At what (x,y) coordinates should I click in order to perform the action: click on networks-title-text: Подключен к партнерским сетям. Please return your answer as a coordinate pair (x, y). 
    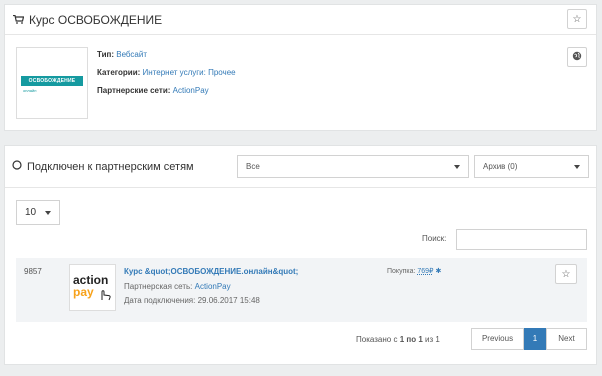
    Looking at the image, I should click on (110, 166).